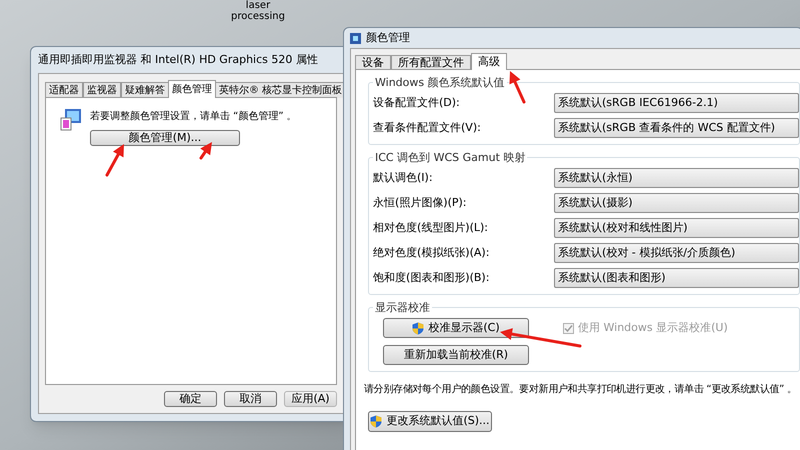 This screenshot has height=450, width=800. Describe the element at coordinates (388, 38) in the screenshot. I see `window-title: 颜色管理` at that location.